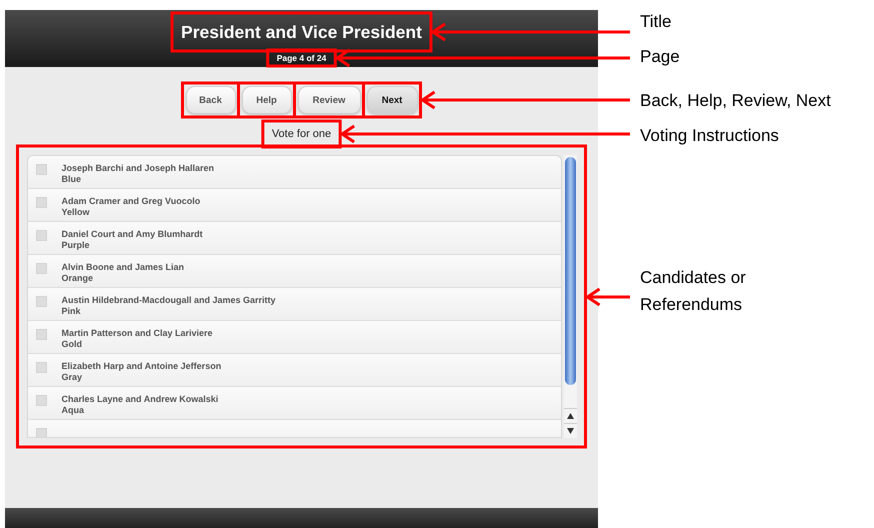 The image size is (874, 528). I want to click on candidate-names: Elizabeth Harp and Antoine Jefferson, so click(142, 366).